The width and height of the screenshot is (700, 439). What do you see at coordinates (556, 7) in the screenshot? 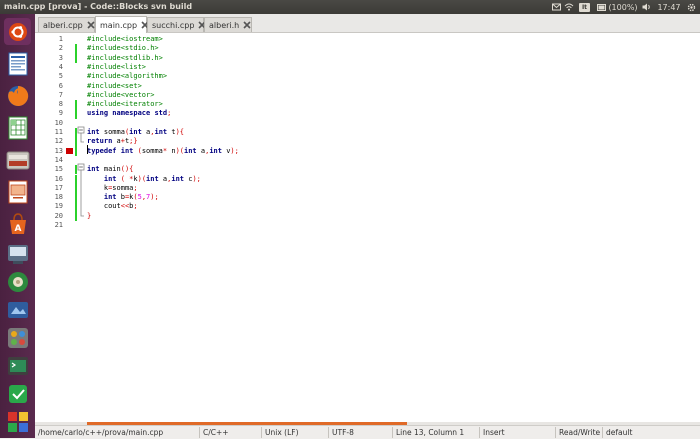
I see `mail-indicator-icon` at bounding box center [556, 7].